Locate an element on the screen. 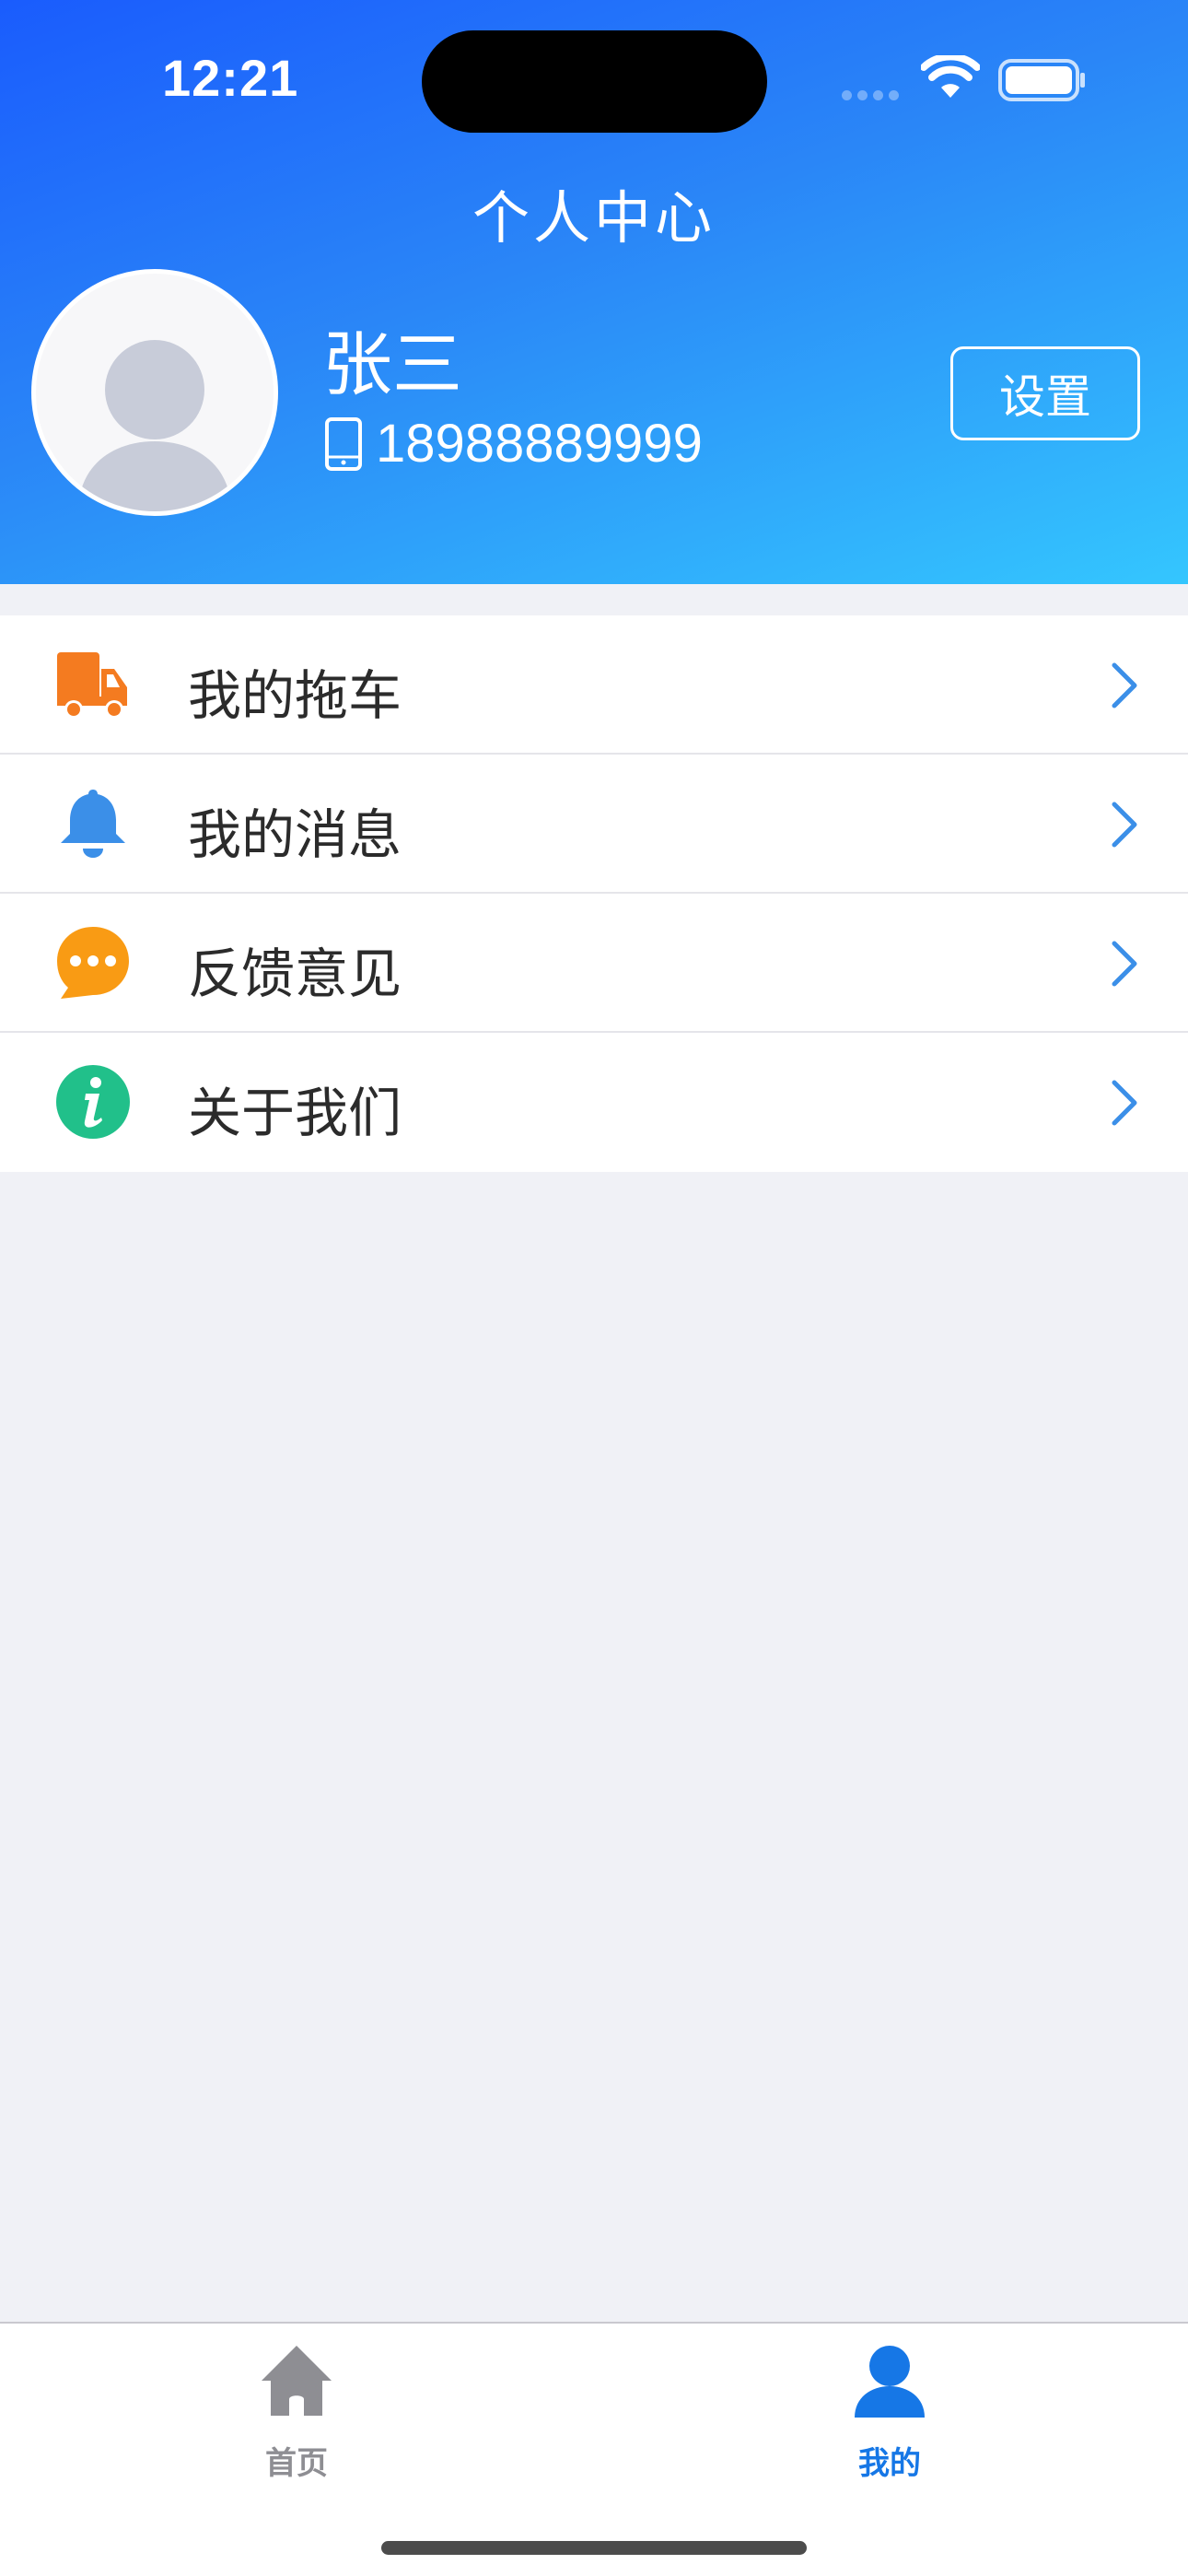 This screenshot has height=2576, width=1188. status-time: 12:21 is located at coordinates (230, 78).